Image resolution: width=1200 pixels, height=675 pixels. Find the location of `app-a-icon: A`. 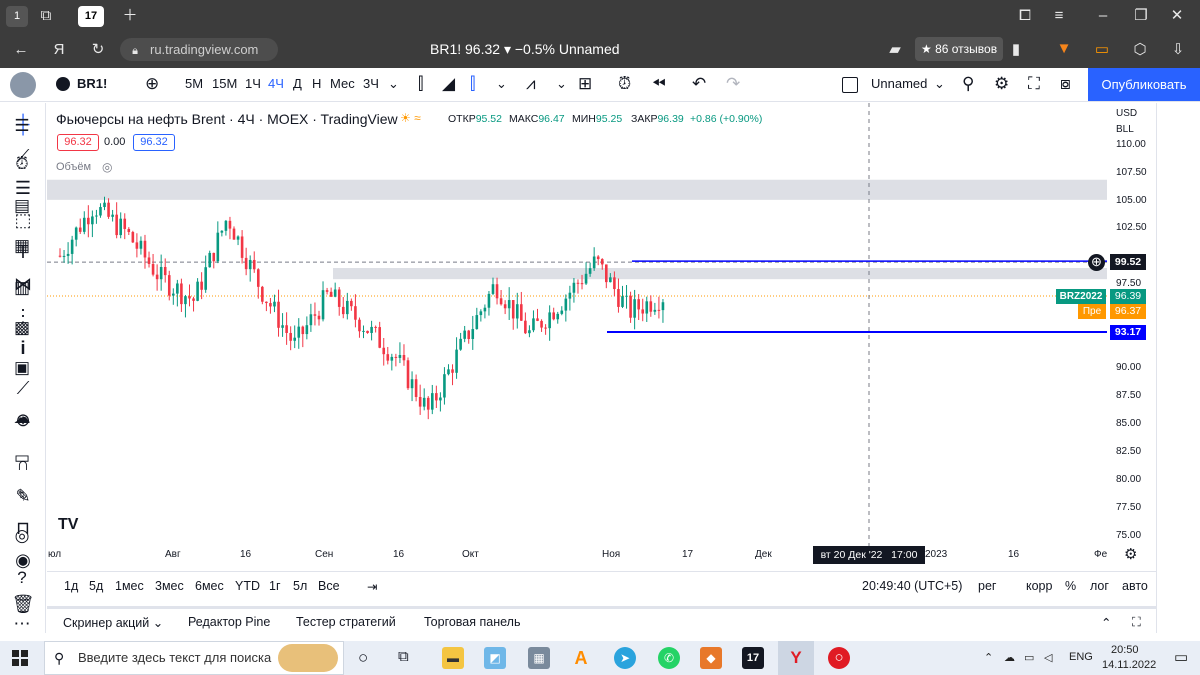

app-a-icon: A is located at coordinates (581, 658).